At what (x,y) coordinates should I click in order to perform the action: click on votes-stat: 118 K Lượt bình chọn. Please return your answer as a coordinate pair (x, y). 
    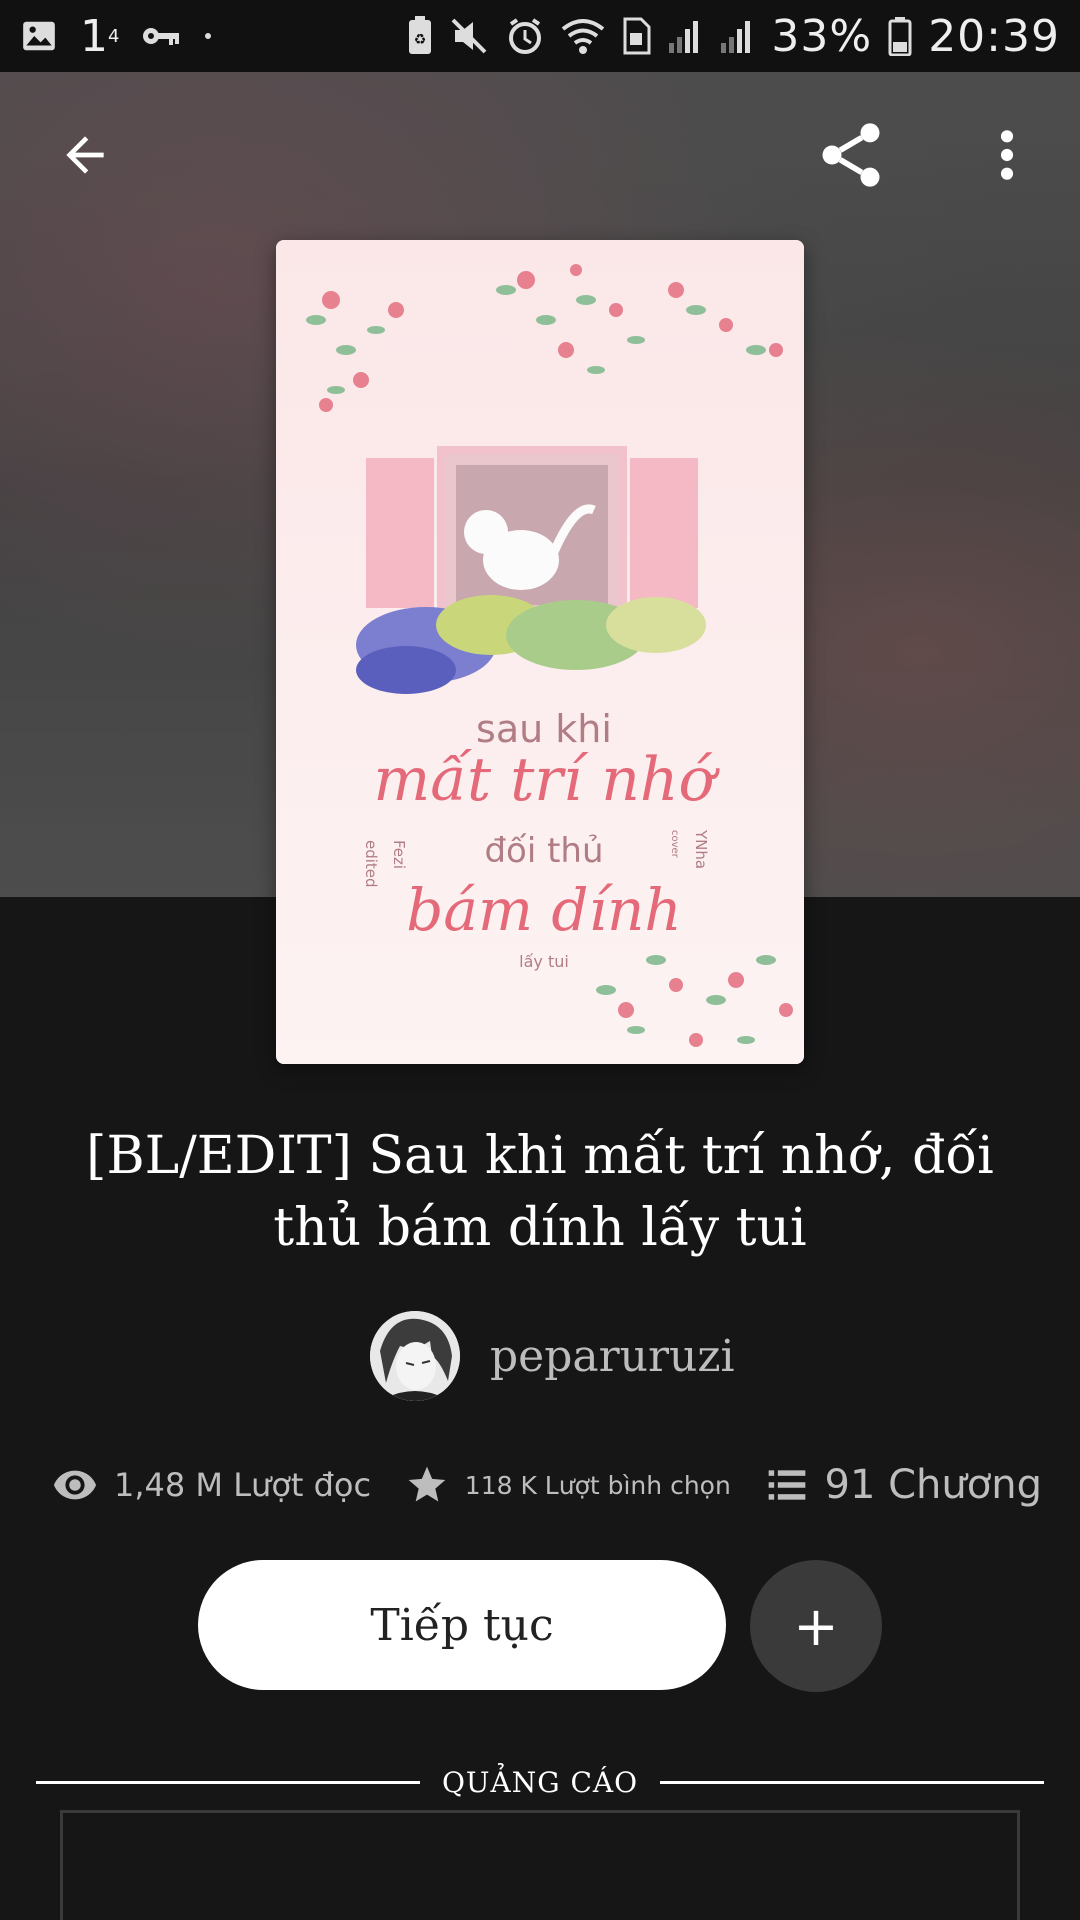
    Looking at the image, I should click on (568, 1485).